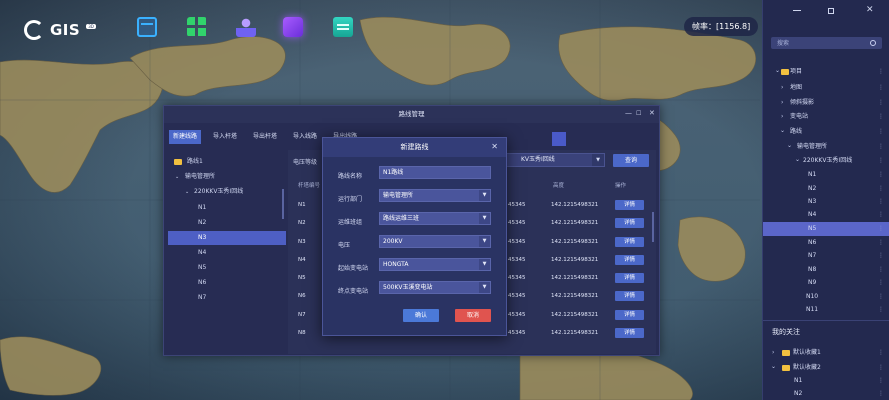 This screenshot has width=889, height=400. I want to click on tree-item-route: ⌄ 路线 ⋮, so click(826, 132).